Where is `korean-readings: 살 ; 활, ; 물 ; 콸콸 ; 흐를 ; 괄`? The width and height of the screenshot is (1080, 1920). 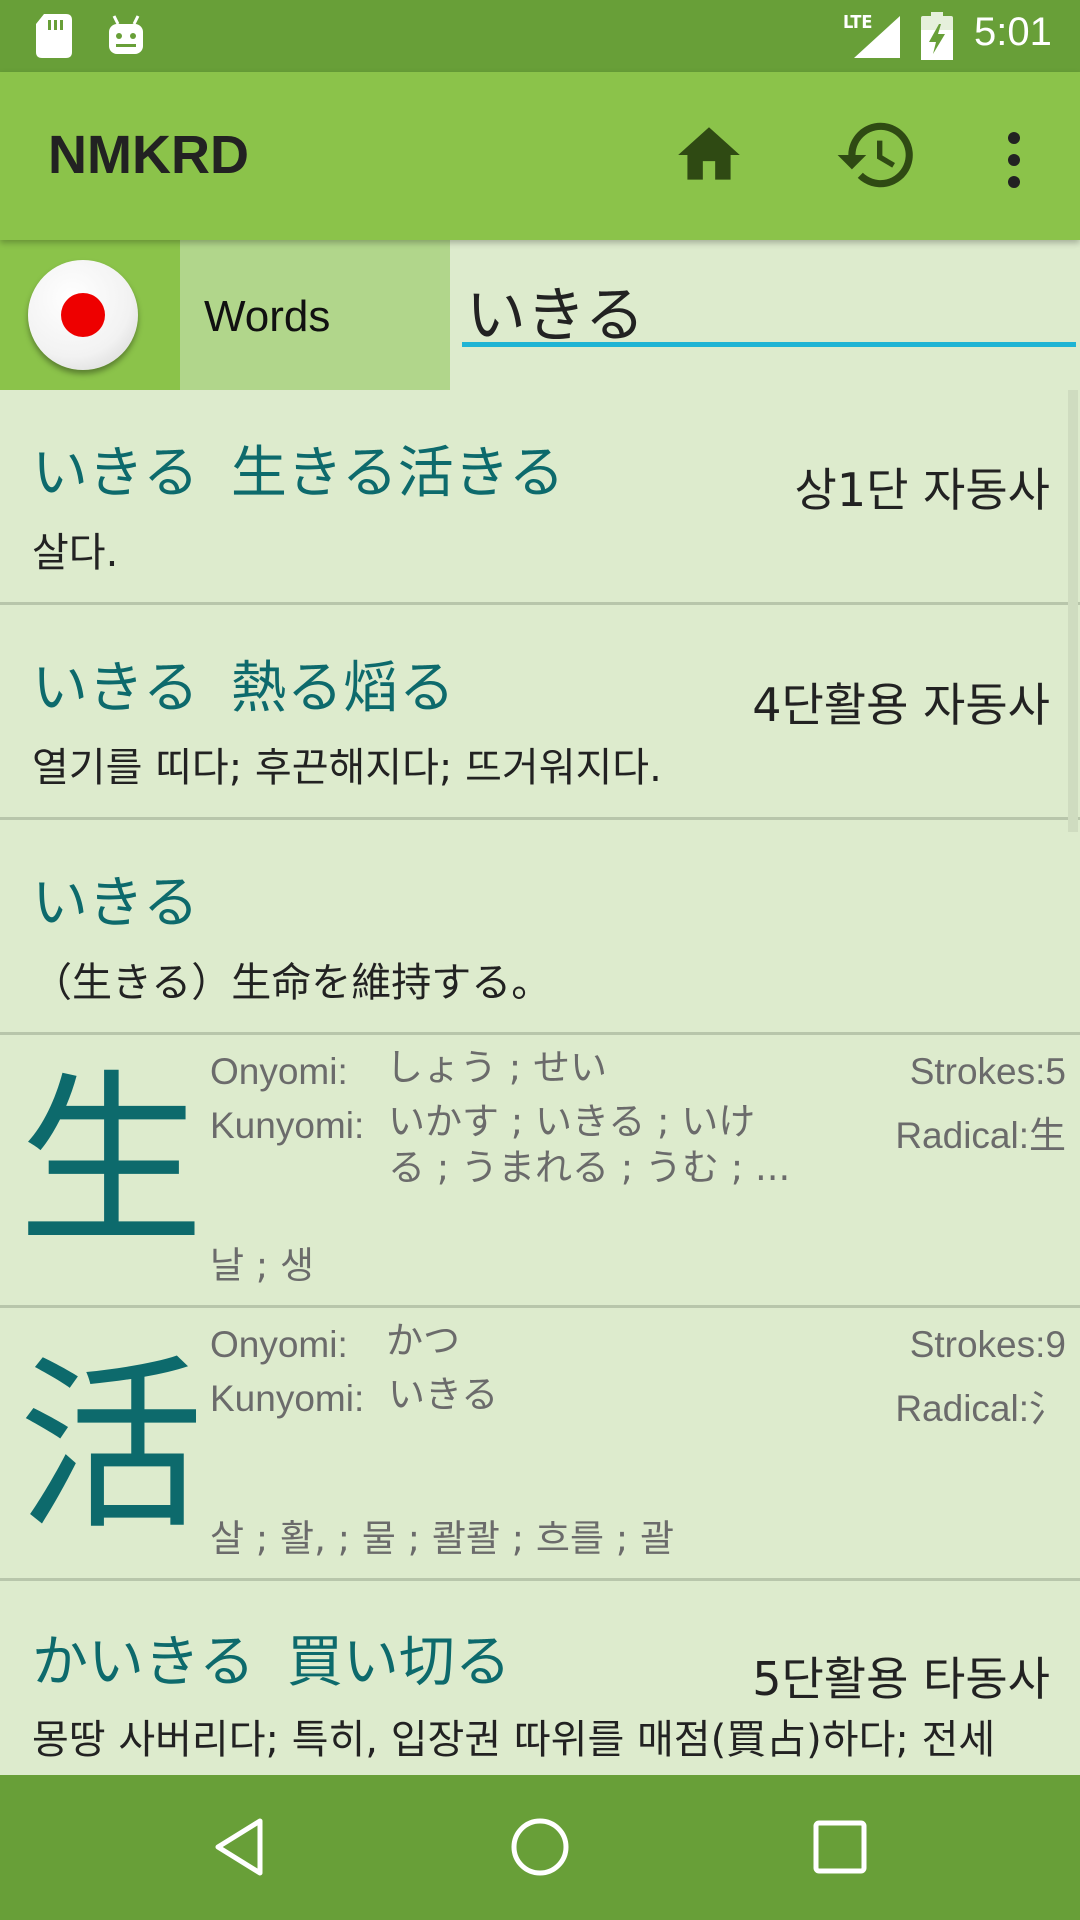
korean-readings: 살 ; 활, ; 물 ; 콸콸 ; 흐를 ; 괄 is located at coordinates (442, 1538).